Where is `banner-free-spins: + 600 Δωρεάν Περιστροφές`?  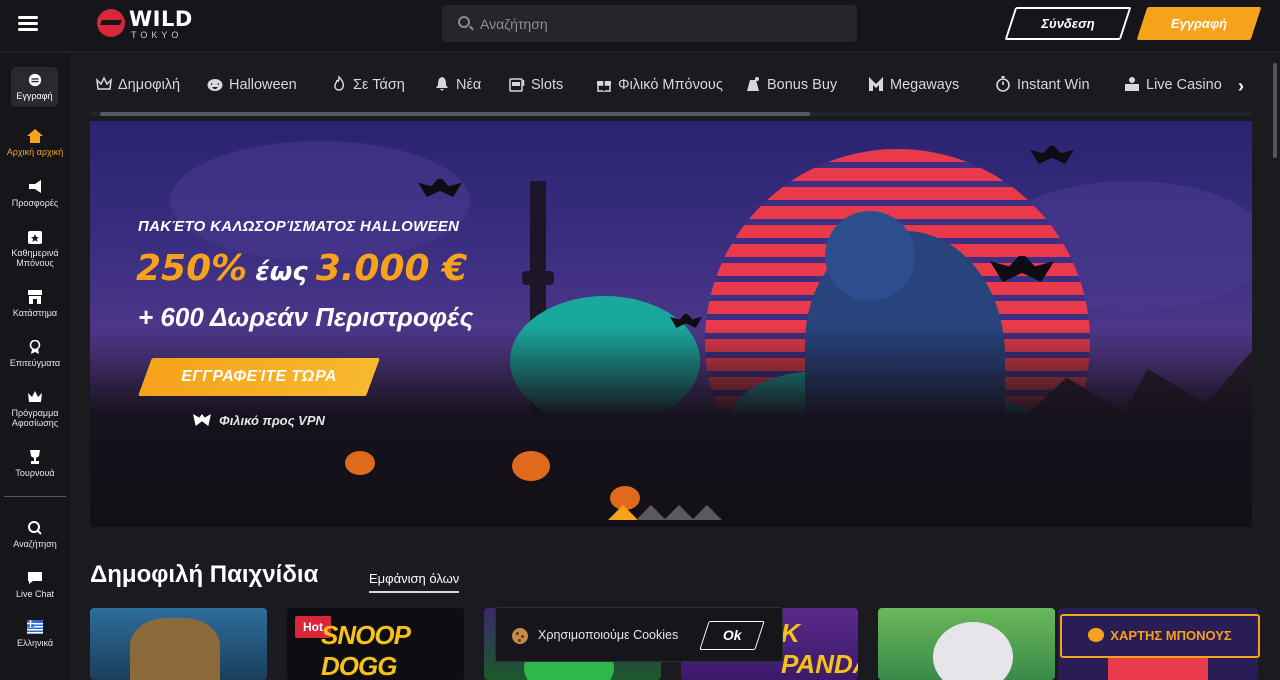 banner-free-spins: + 600 Δωρεάν Περιστροφές is located at coordinates (306, 317).